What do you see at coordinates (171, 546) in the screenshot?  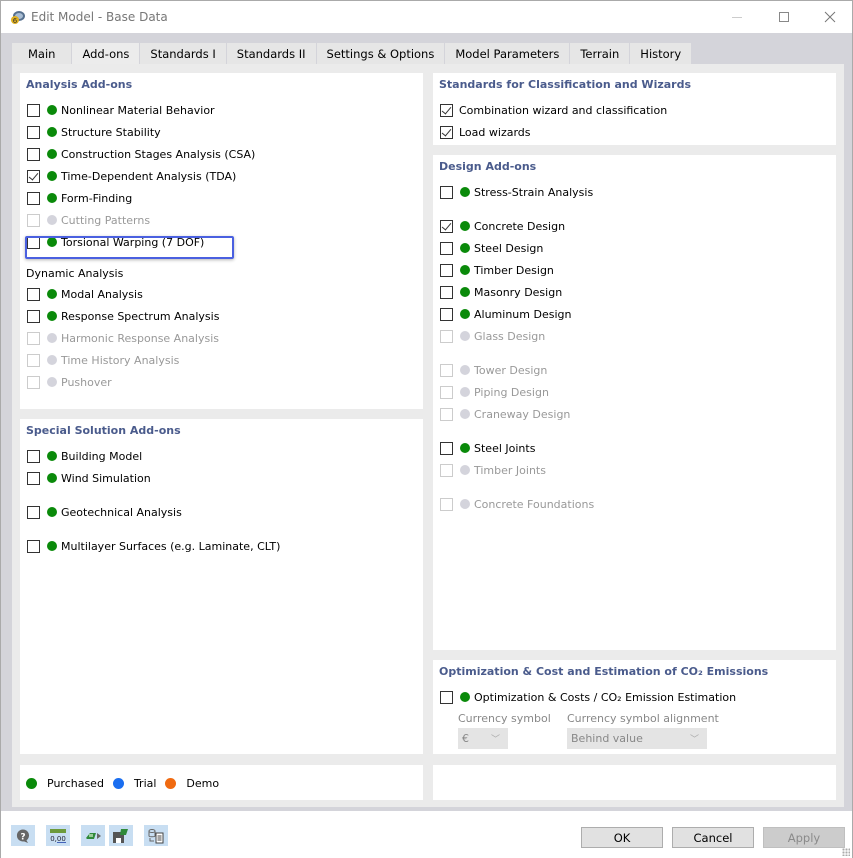 I see `addon-label: Multilayer Surfaces (e.g. Laminate, CLT)` at bounding box center [171, 546].